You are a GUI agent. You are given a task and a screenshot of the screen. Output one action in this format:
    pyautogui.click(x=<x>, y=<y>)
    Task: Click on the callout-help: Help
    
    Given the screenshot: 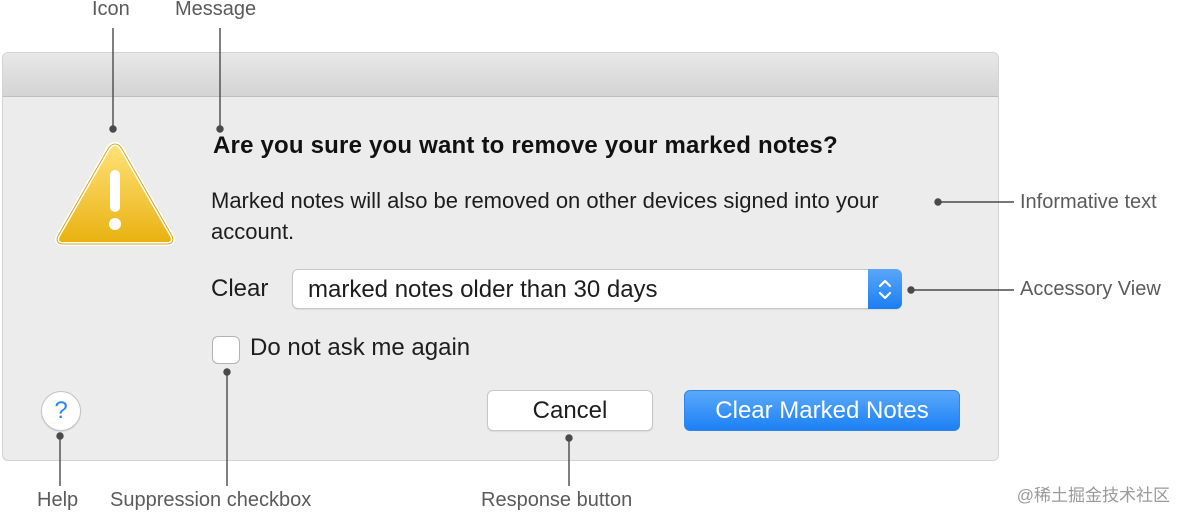 What is the action you would take?
    pyautogui.click(x=58, y=500)
    